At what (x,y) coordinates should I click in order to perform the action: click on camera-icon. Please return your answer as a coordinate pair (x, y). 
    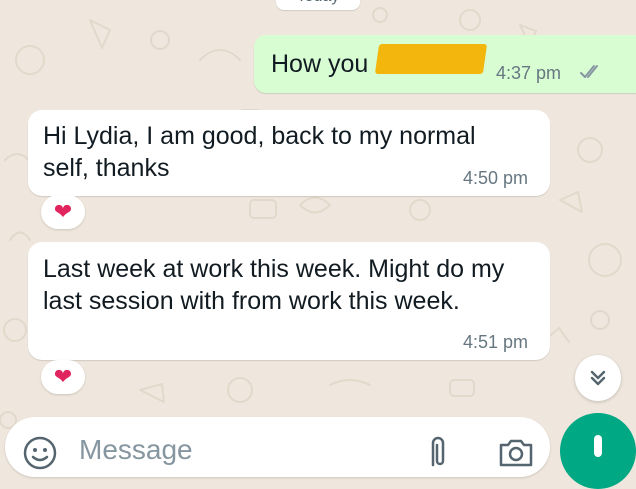
    Looking at the image, I should click on (516, 454).